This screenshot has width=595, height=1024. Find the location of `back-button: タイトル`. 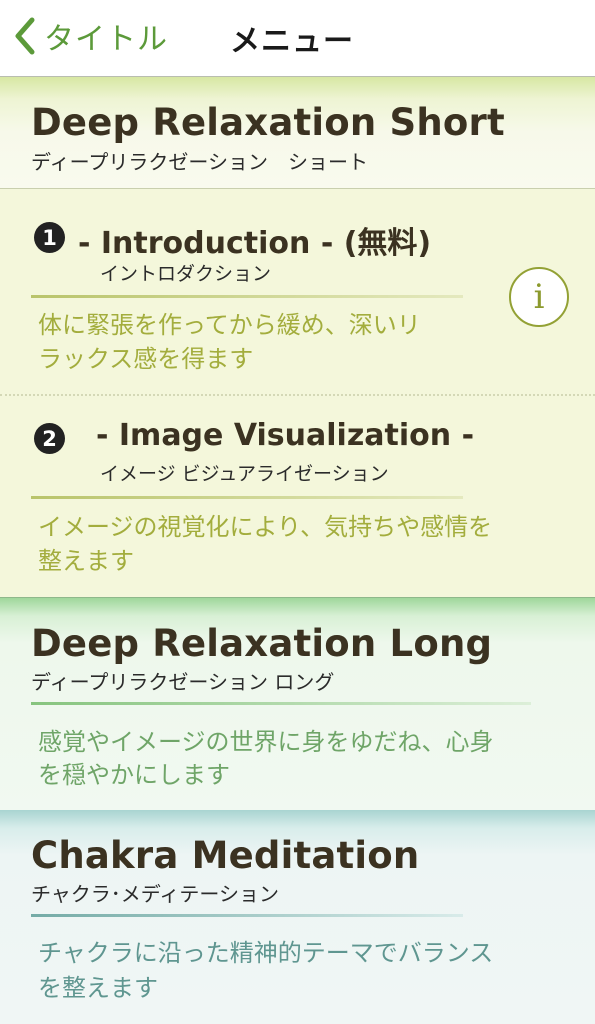

back-button: タイトル is located at coordinates (91, 36).